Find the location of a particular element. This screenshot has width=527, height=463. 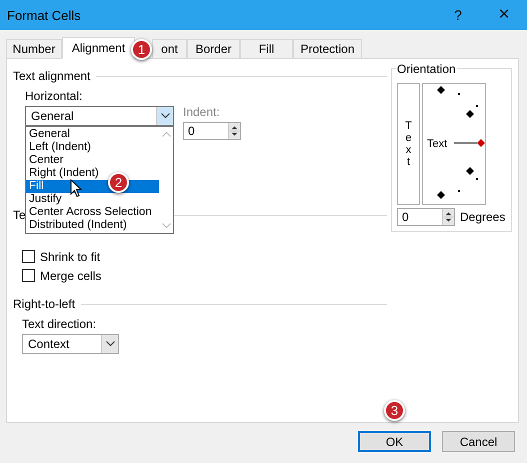

mouse-pointer-icon is located at coordinates (76, 188).